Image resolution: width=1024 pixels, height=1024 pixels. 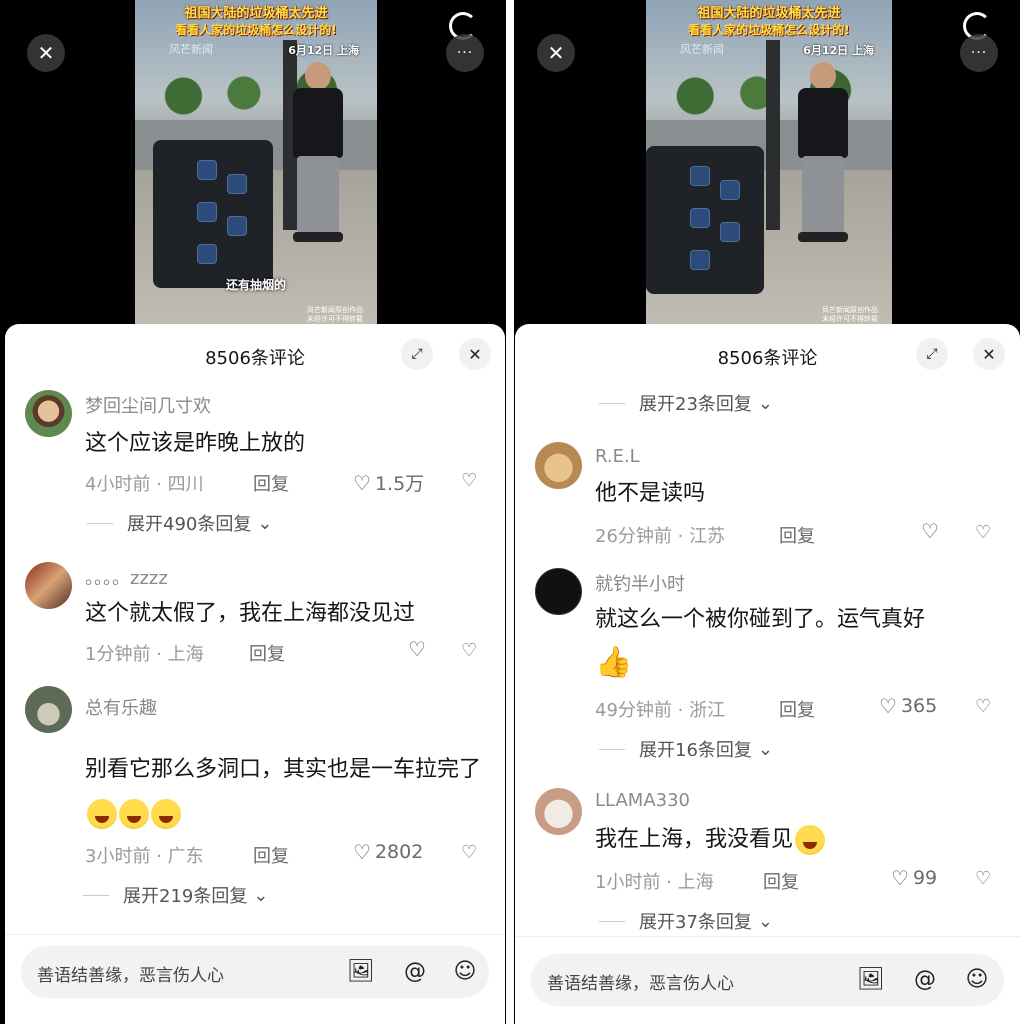 I want to click on video-caption: 还有抽烟的, so click(x=255, y=285).